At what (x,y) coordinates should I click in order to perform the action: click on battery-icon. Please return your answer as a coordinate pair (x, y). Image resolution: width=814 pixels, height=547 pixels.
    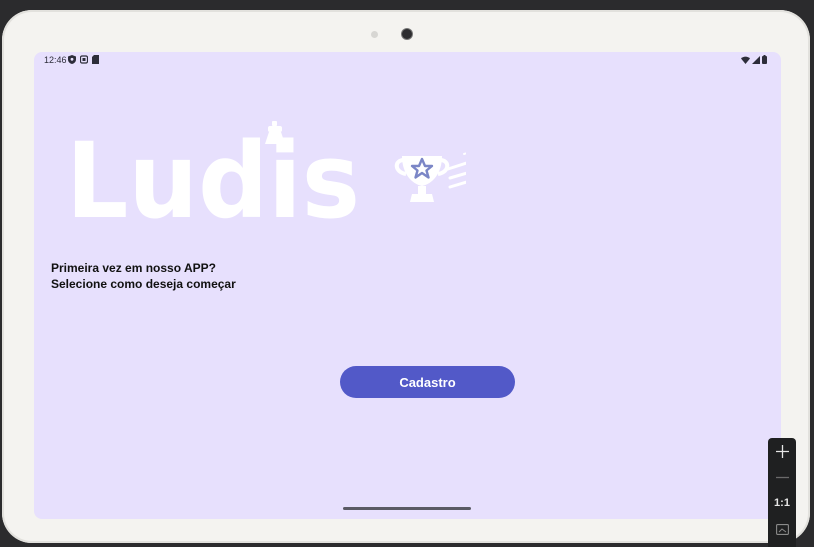
    Looking at the image, I should click on (764, 59).